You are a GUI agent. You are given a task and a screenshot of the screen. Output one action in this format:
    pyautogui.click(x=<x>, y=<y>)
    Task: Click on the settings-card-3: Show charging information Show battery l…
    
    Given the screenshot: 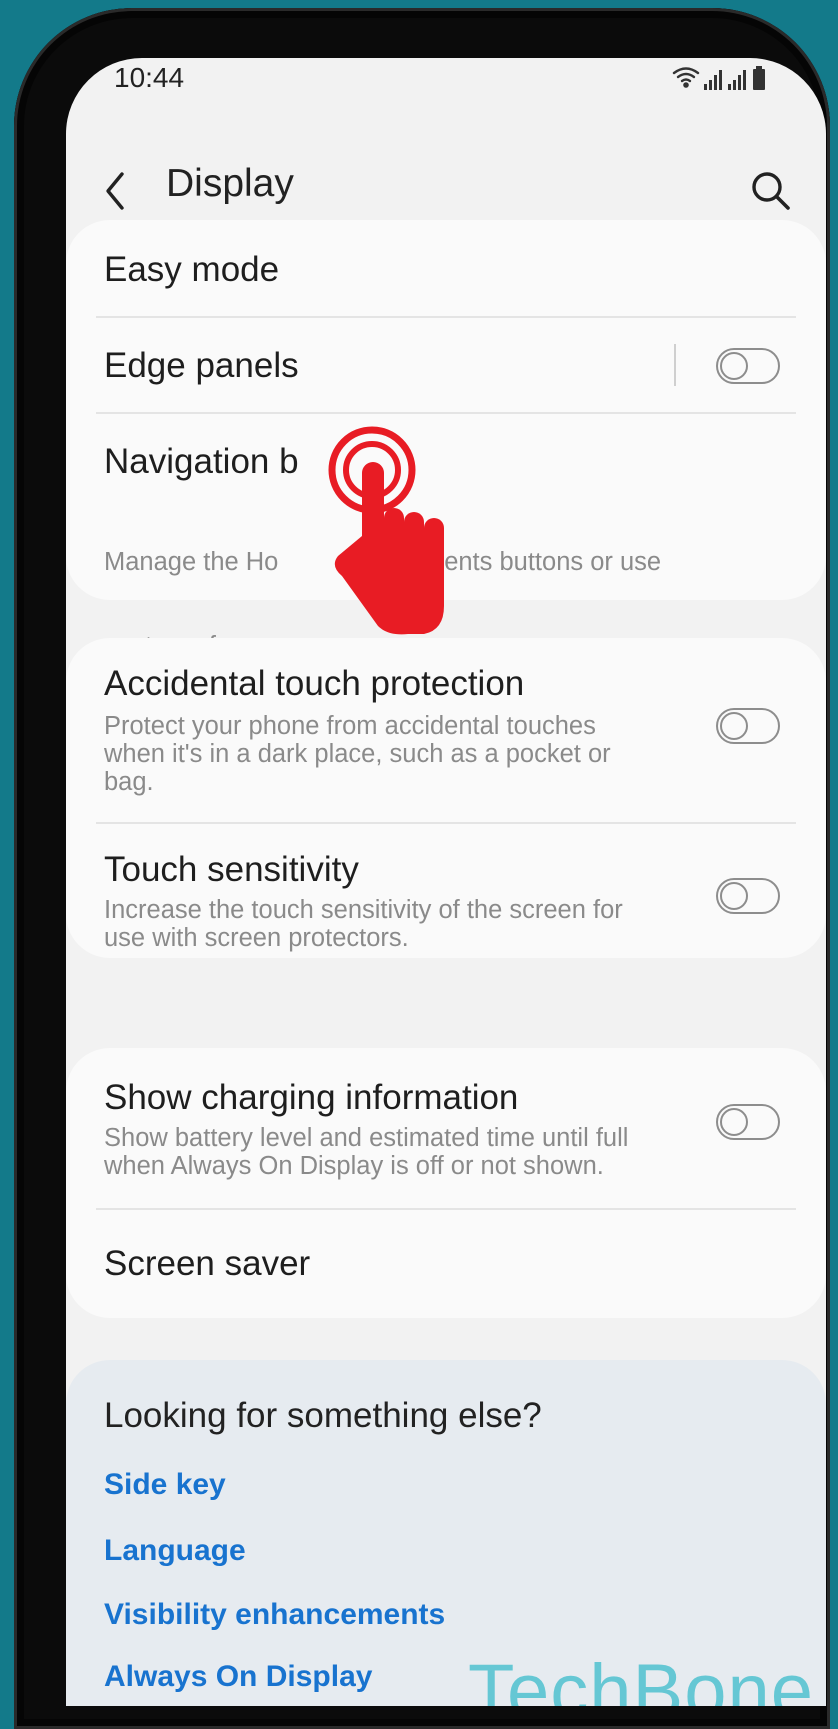 What is the action you would take?
    pyautogui.click(x=446, y=1183)
    